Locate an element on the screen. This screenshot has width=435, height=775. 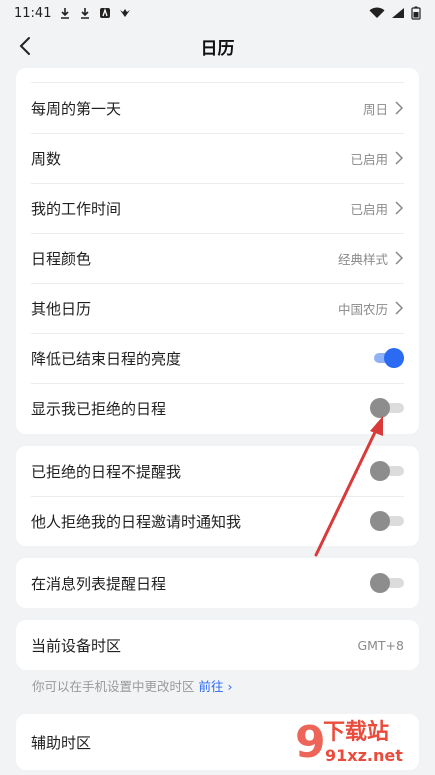
status-bar: 11:41 is located at coordinates (217, 13).